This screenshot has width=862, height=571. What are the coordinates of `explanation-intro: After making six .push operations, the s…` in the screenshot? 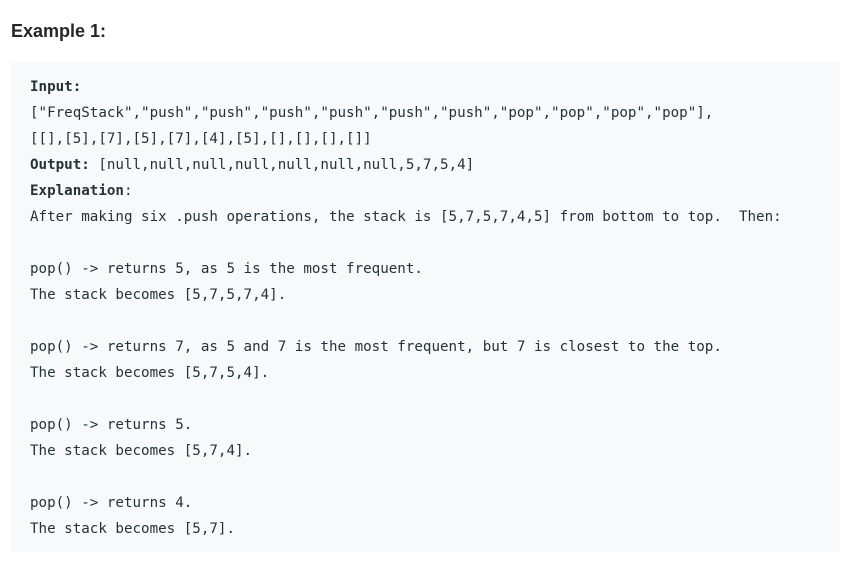 It's located at (406, 217).